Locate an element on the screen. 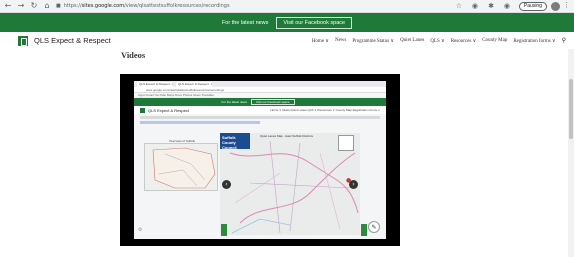  nav-item-qls: QLS ∨ is located at coordinates (437, 41).